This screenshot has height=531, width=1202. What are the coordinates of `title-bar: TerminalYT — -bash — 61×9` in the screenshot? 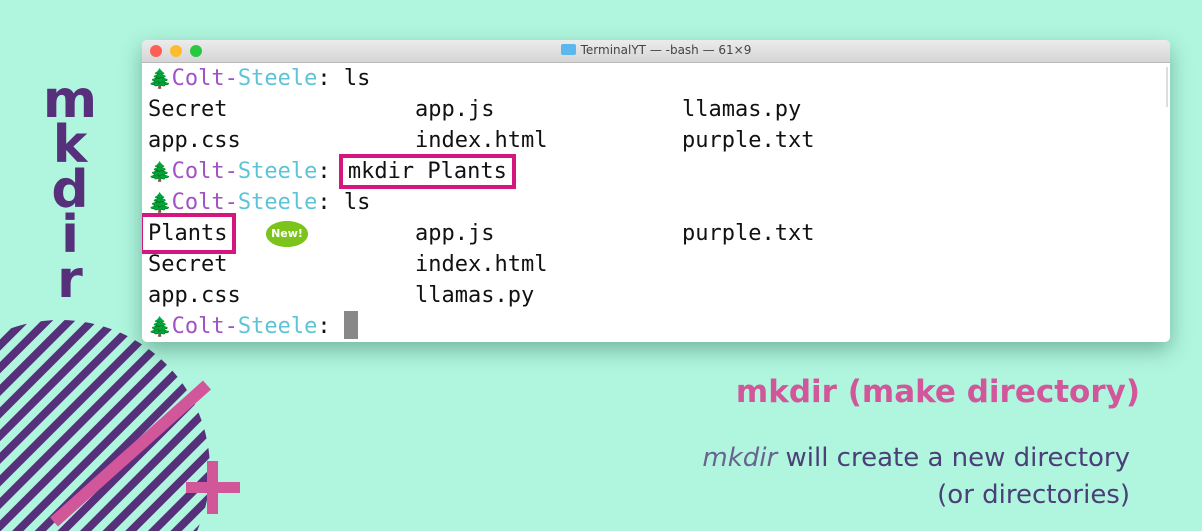 It's located at (656, 51).